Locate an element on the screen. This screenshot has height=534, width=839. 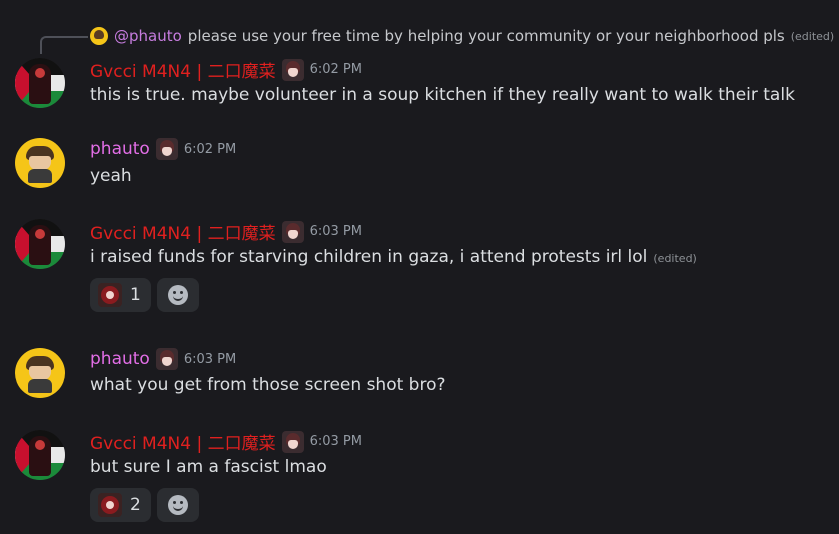
reaction-count: 2 is located at coordinates (135, 505).